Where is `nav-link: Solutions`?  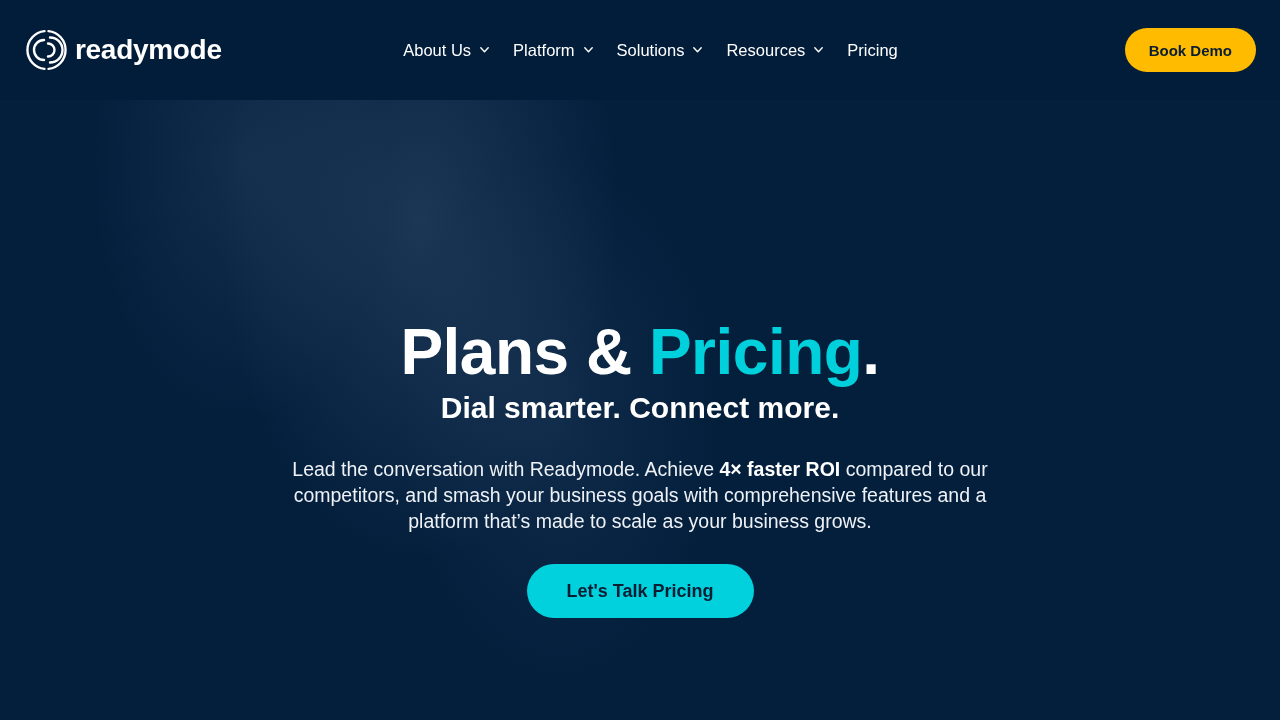 nav-link: Solutions is located at coordinates (659, 50).